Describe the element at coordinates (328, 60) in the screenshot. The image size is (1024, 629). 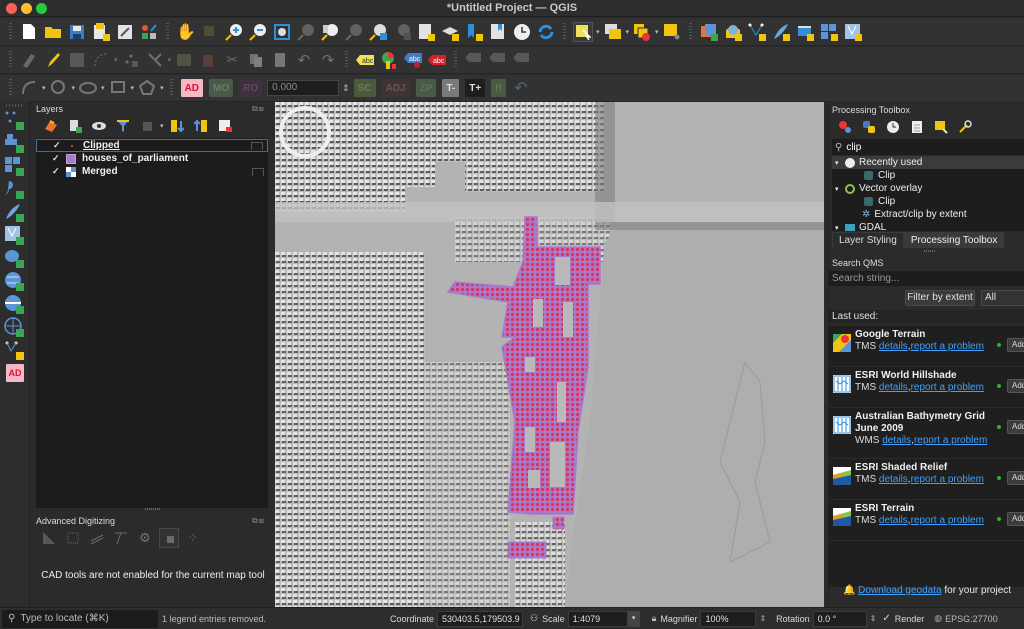
I see `redo-icon: ↷` at that location.